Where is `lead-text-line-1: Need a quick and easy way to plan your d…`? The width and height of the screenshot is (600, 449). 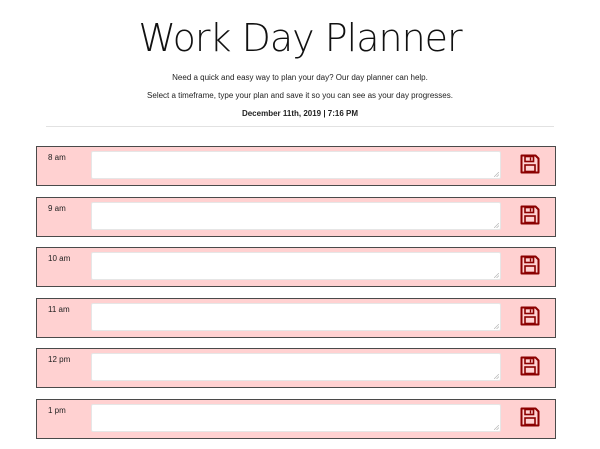 lead-text-line-1: Need a quick and easy way to plan your d… is located at coordinates (300, 77).